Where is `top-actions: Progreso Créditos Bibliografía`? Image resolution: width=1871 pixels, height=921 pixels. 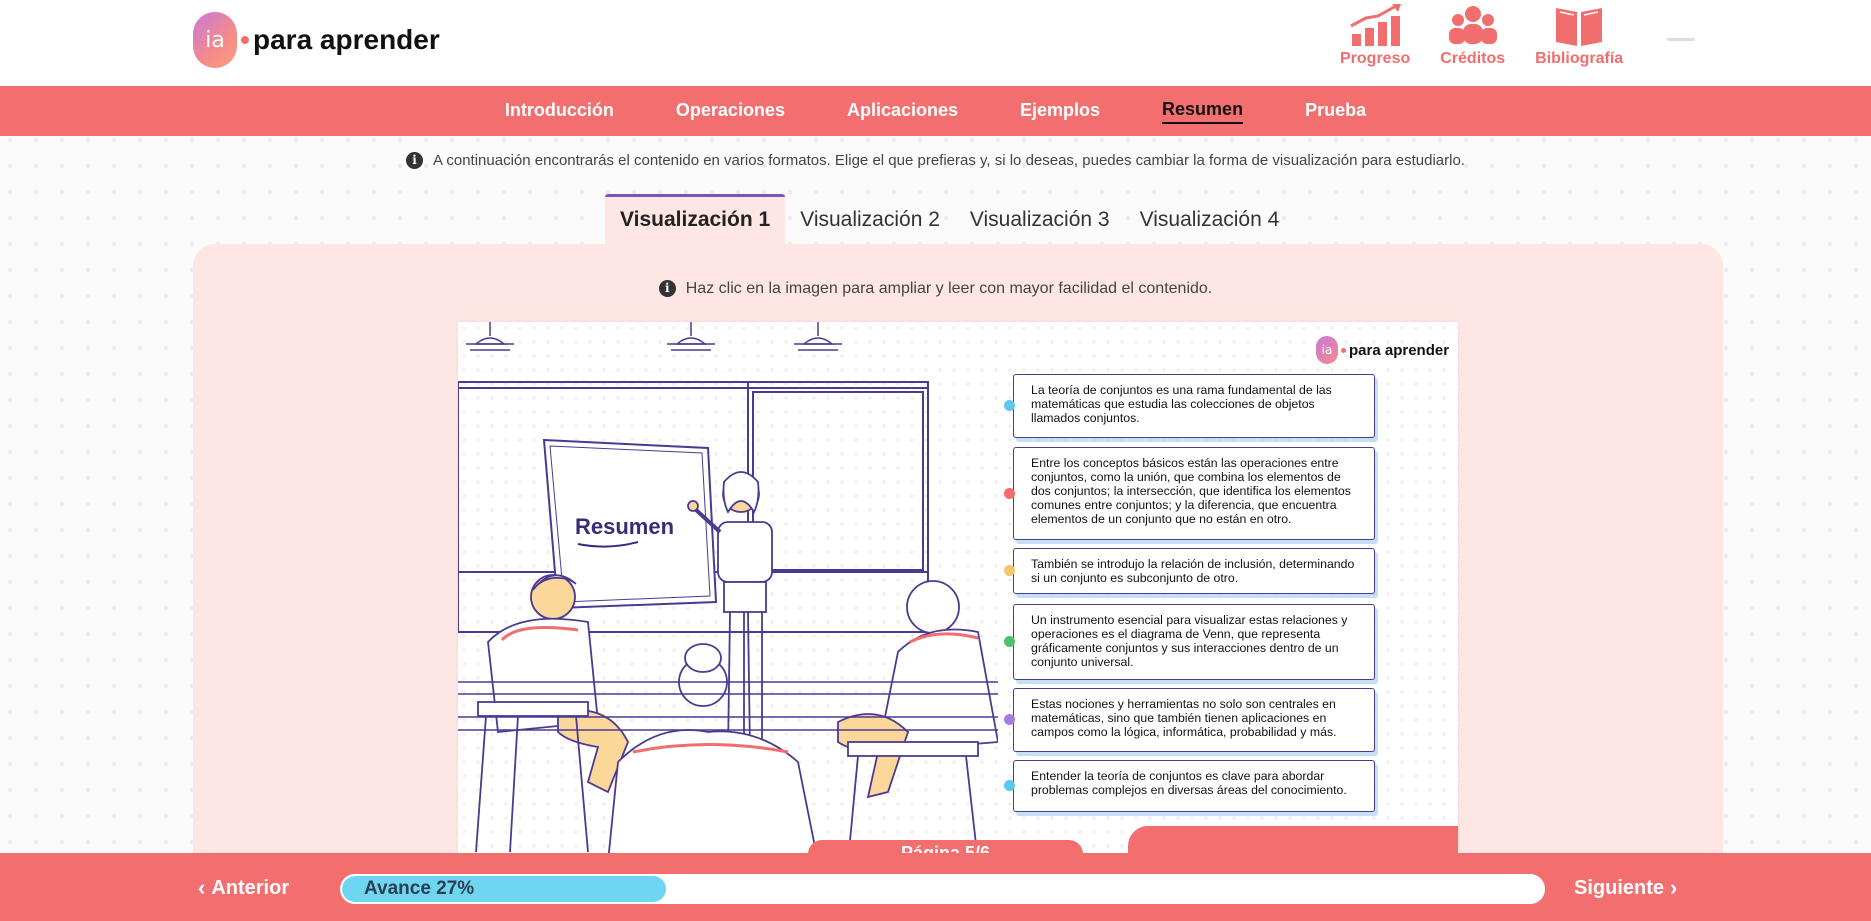 top-actions: Progreso Créditos Bibliografía is located at coordinates (1496, 36).